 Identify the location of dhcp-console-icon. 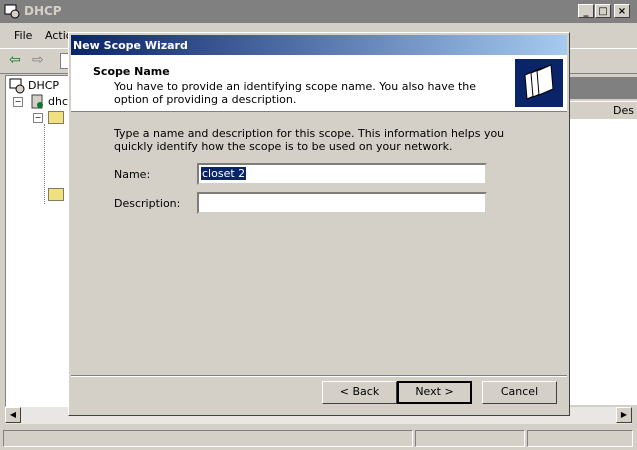
(12, 11).